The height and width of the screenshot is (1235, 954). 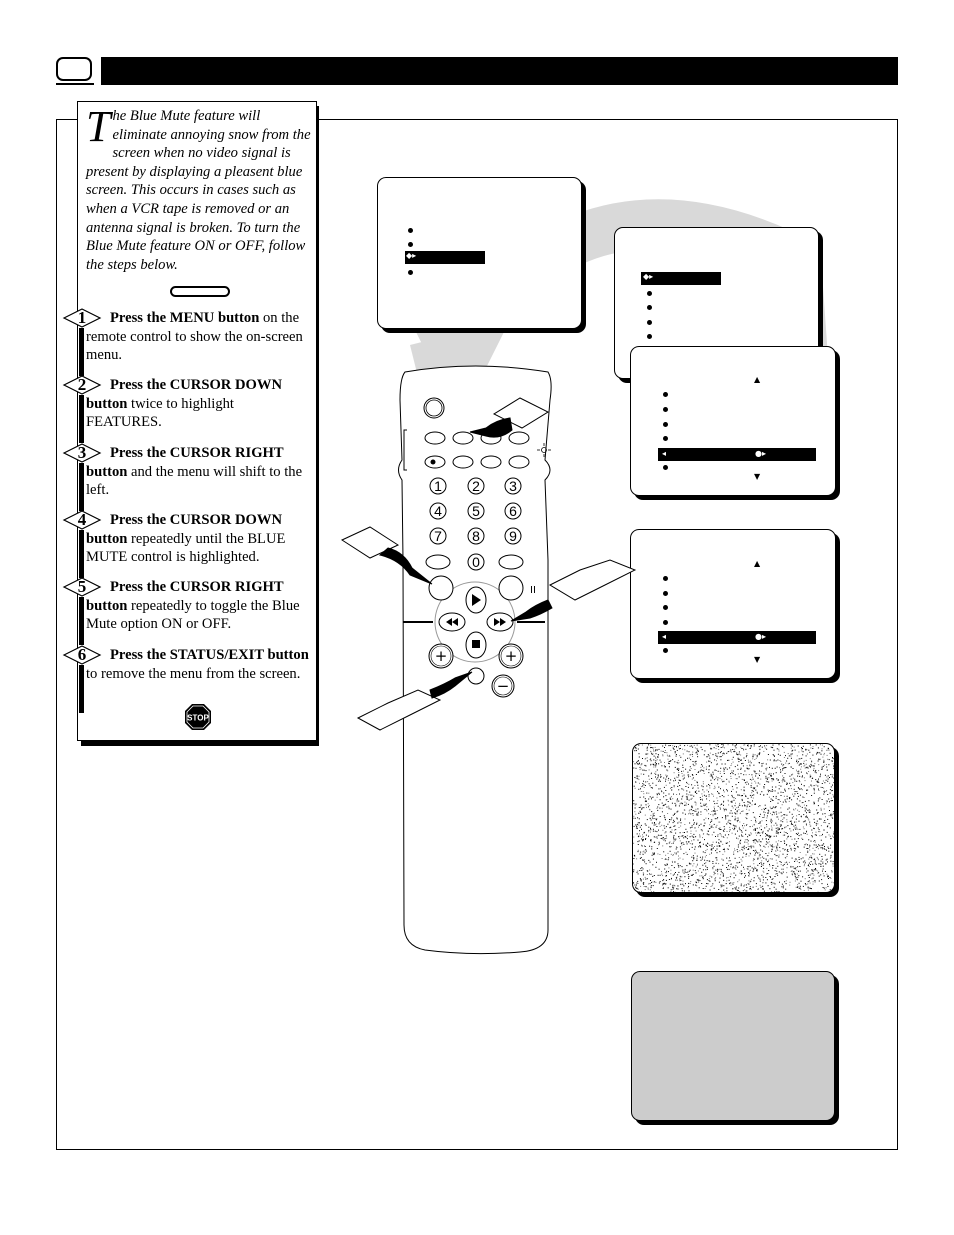 I want to click on number-key-label: 1, so click(x=438, y=486).